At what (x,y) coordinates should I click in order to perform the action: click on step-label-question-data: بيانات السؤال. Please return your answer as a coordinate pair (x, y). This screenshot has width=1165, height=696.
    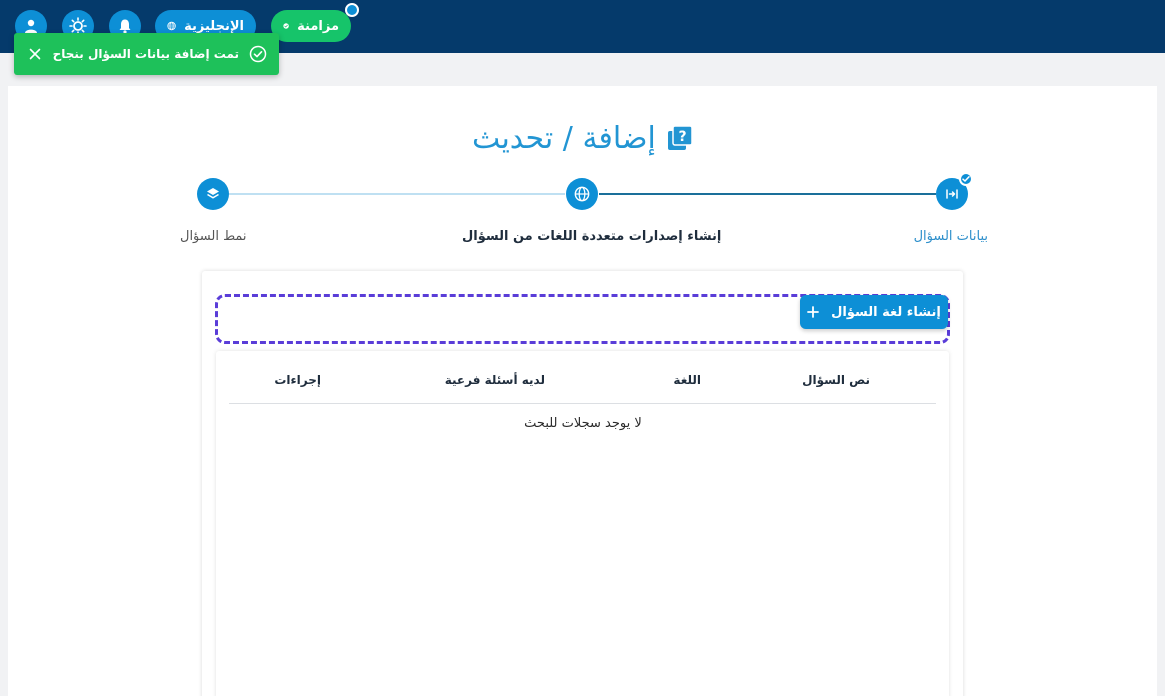
    Looking at the image, I should click on (950, 236).